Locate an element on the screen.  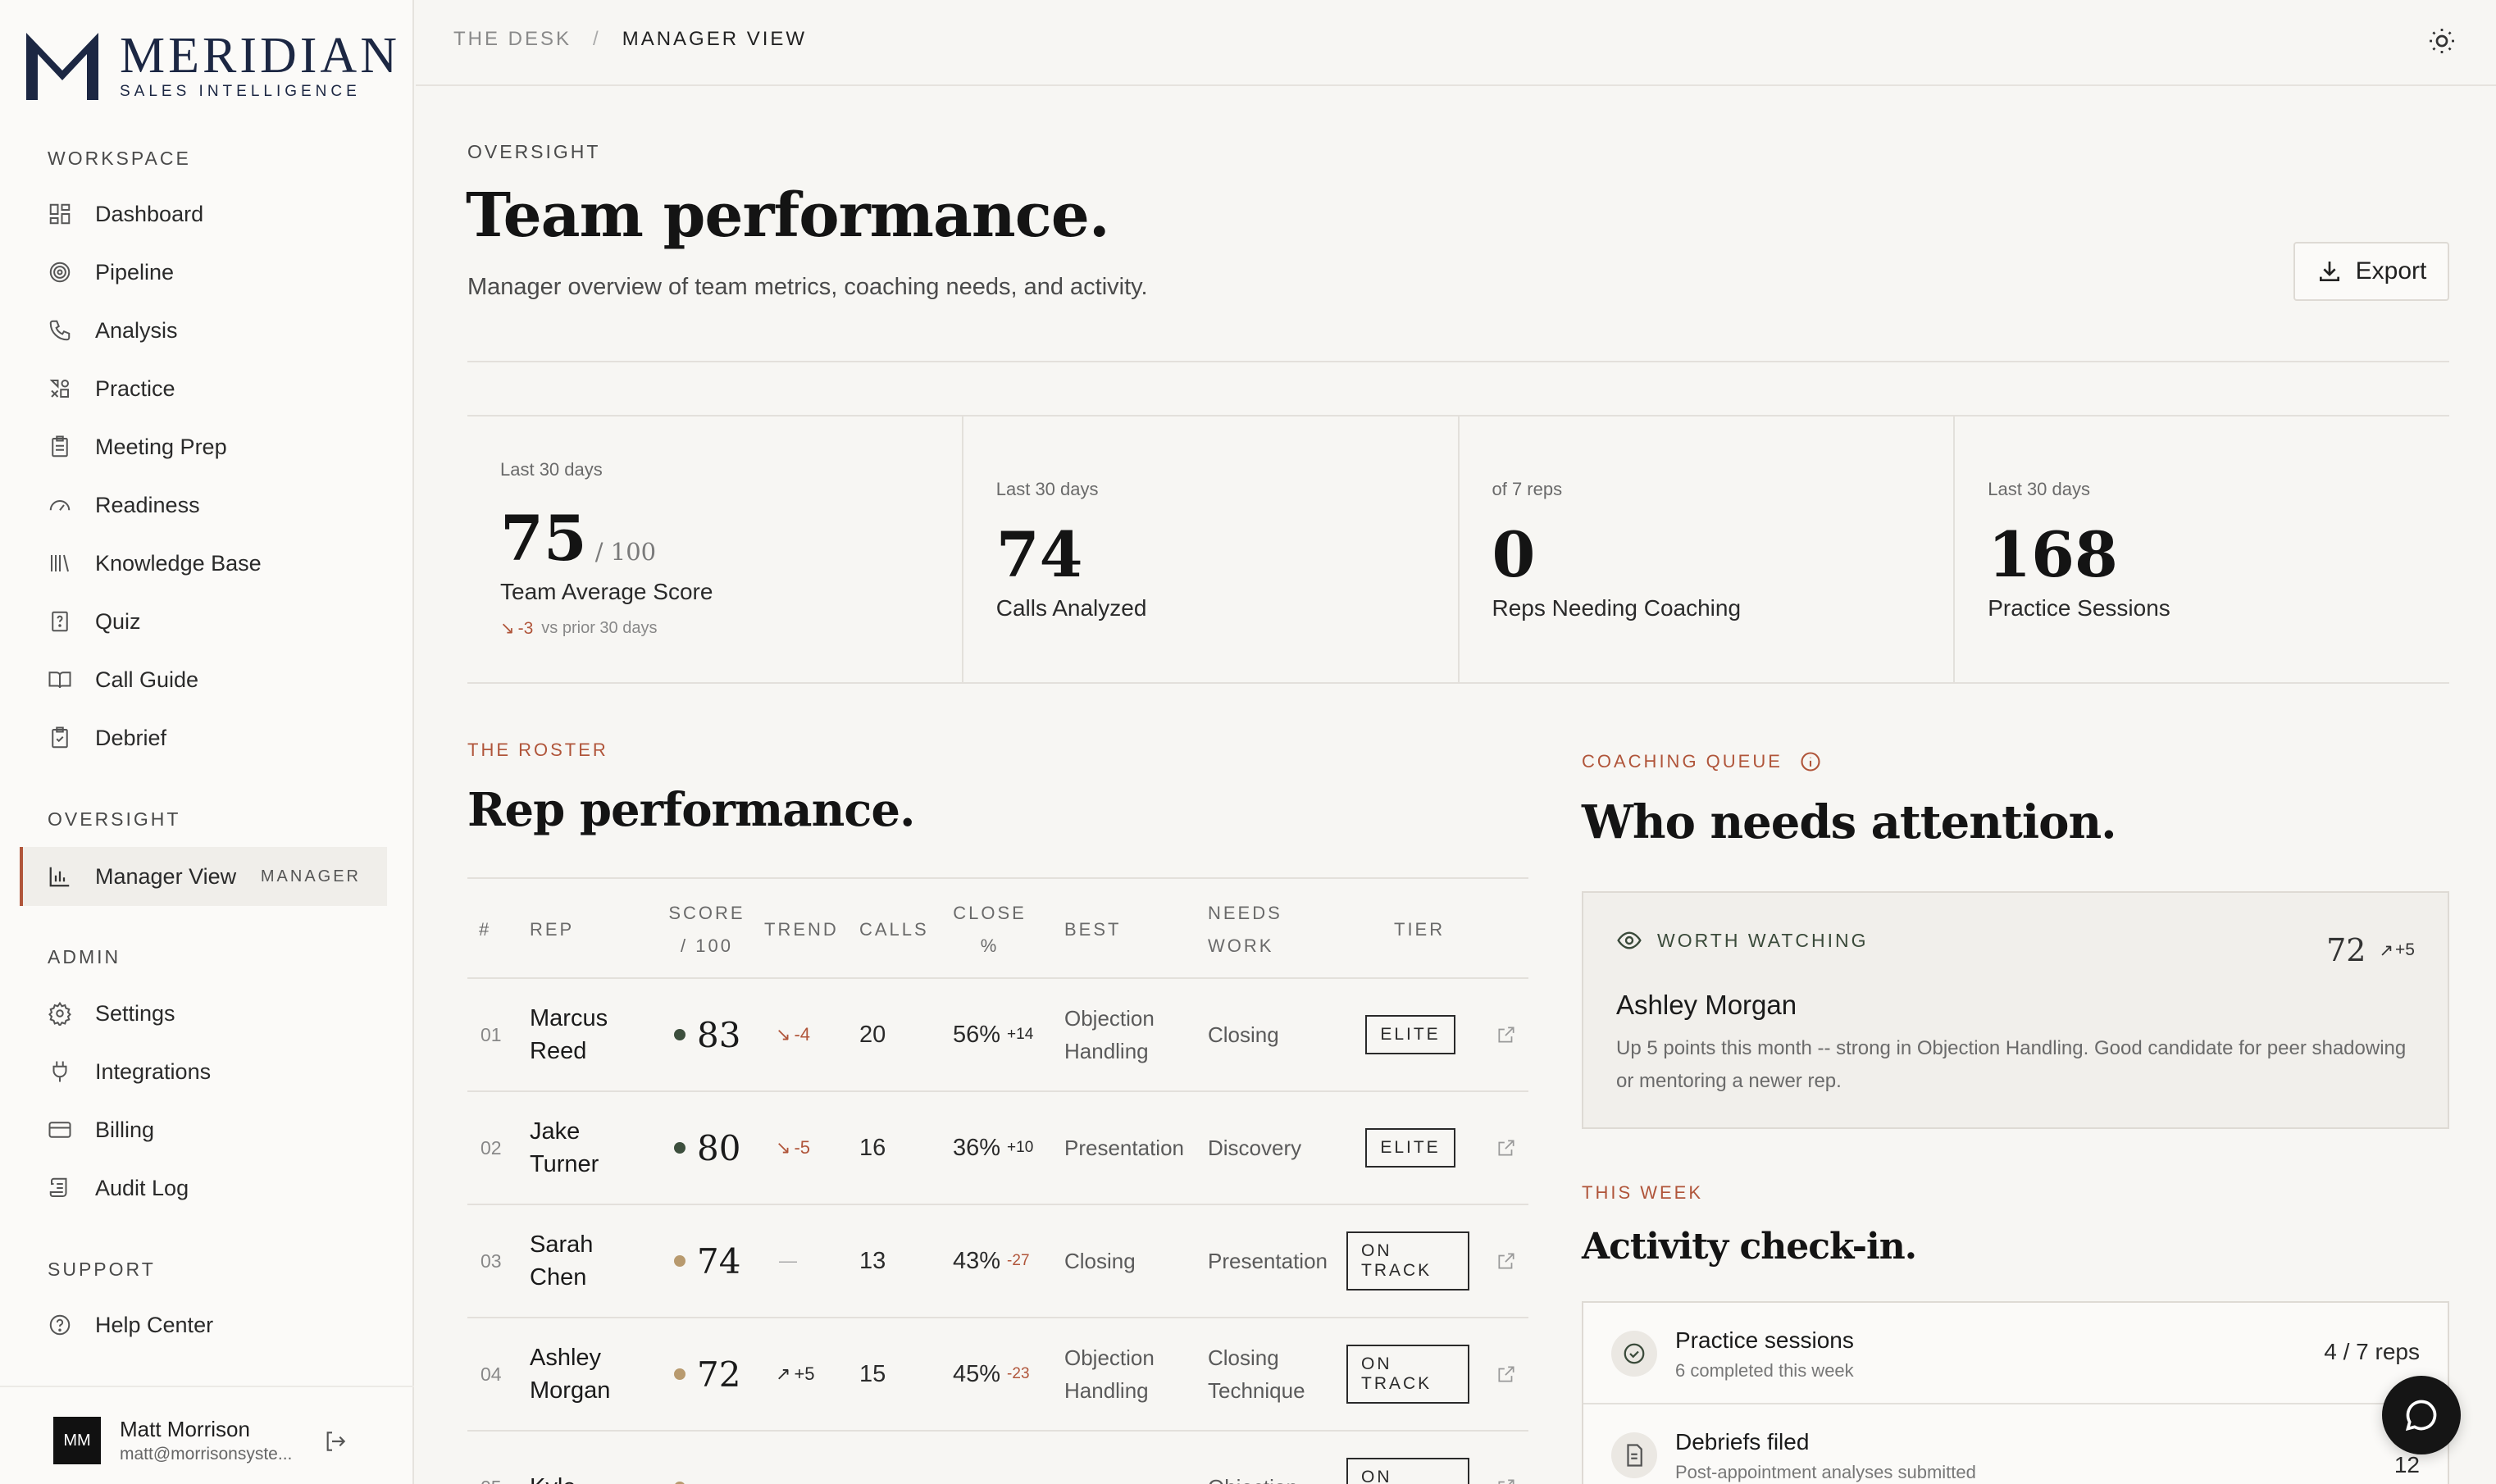
best-line1: Objection is located at coordinates (1109, 1357).